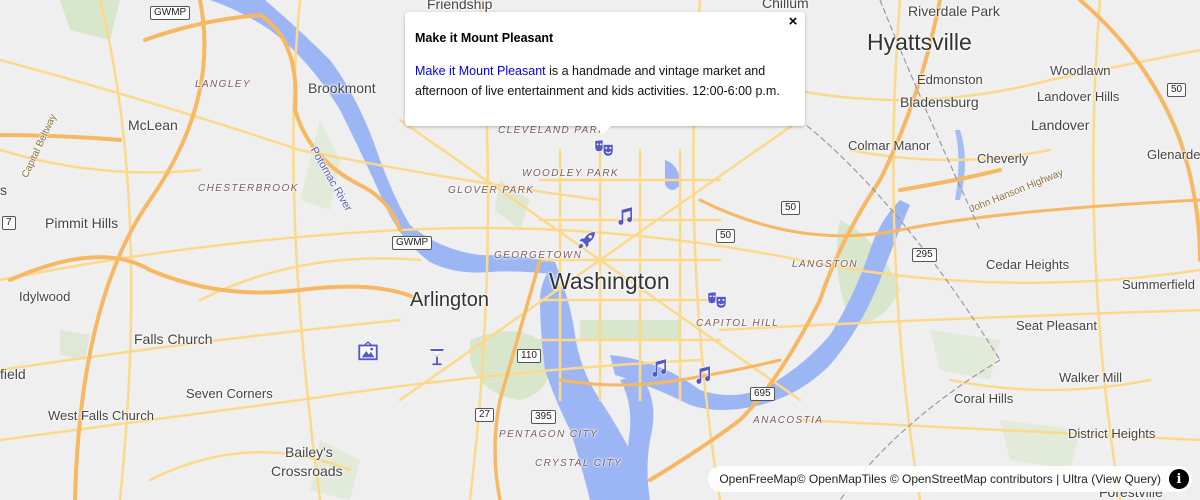 The height and width of the screenshot is (500, 1200). What do you see at coordinates (825, 264) in the screenshot?
I see `label-langston: Langston` at bounding box center [825, 264].